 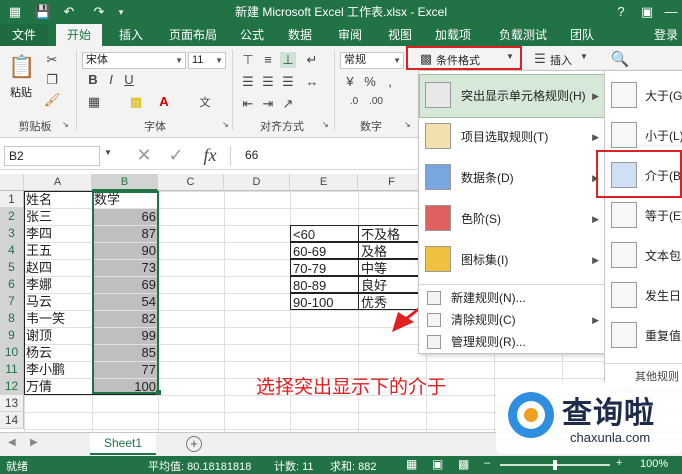 I want to click on insert-function-button: fx, so click(x=210, y=155).